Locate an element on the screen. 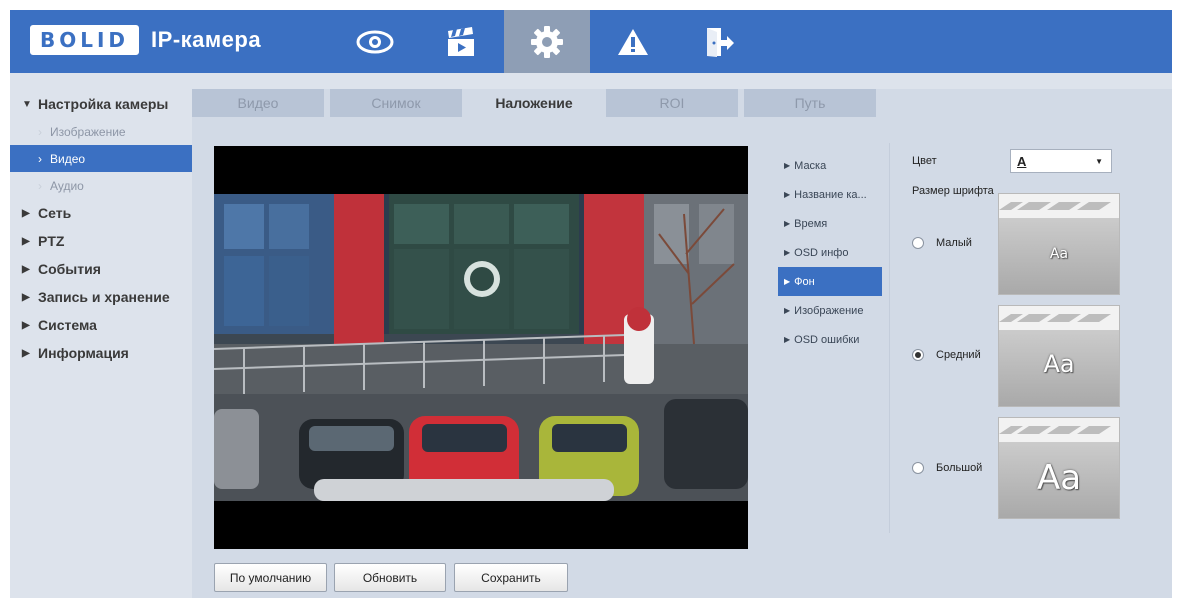  overlay-item-osd-info: ▶ OSD инфо is located at coordinates (830, 252).